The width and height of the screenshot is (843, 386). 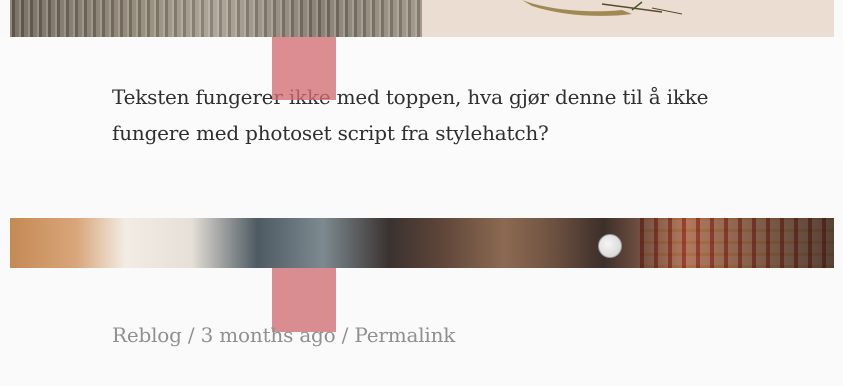 I want to click on photoset-image-top, so click(x=422, y=18).